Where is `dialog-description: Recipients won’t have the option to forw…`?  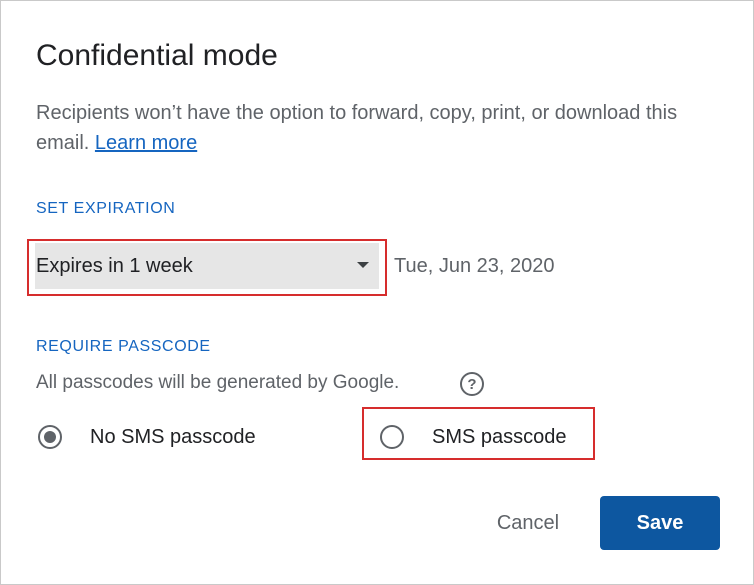 dialog-description: Recipients won’t have the option to forw… is located at coordinates (381, 128).